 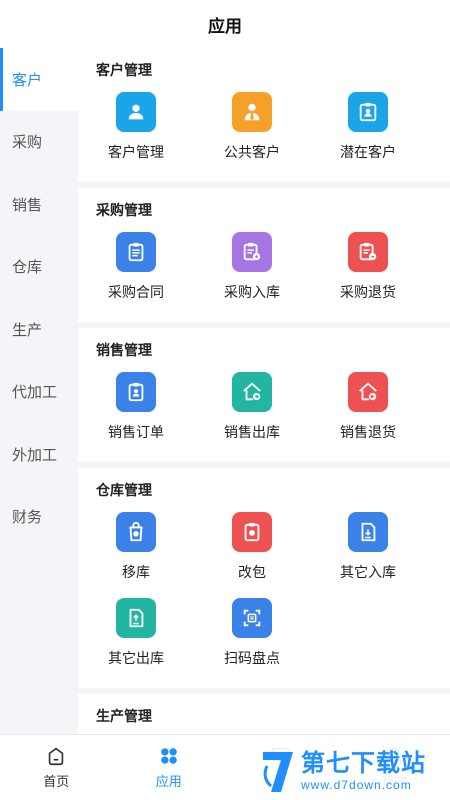 I want to click on sidebar-item-finance: 财务, so click(x=39, y=517).